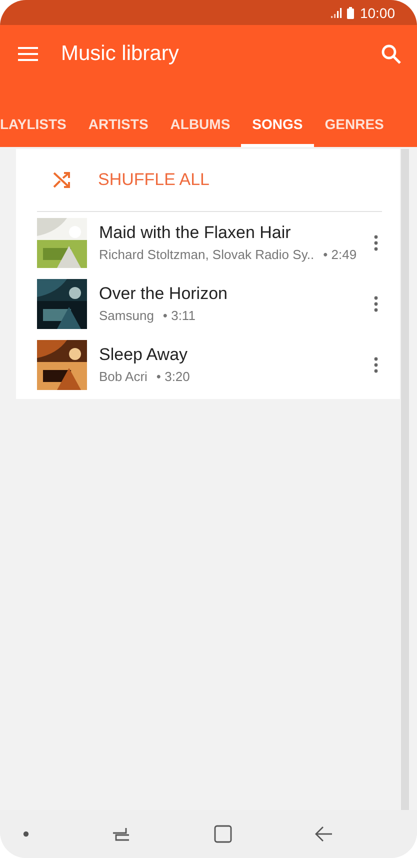 This screenshot has height=858, width=417. I want to click on song-item: Maid with the Flaxen Hair Richard Stoltzman, Slovak Radio Sy.. • 2:49, so click(208, 242).